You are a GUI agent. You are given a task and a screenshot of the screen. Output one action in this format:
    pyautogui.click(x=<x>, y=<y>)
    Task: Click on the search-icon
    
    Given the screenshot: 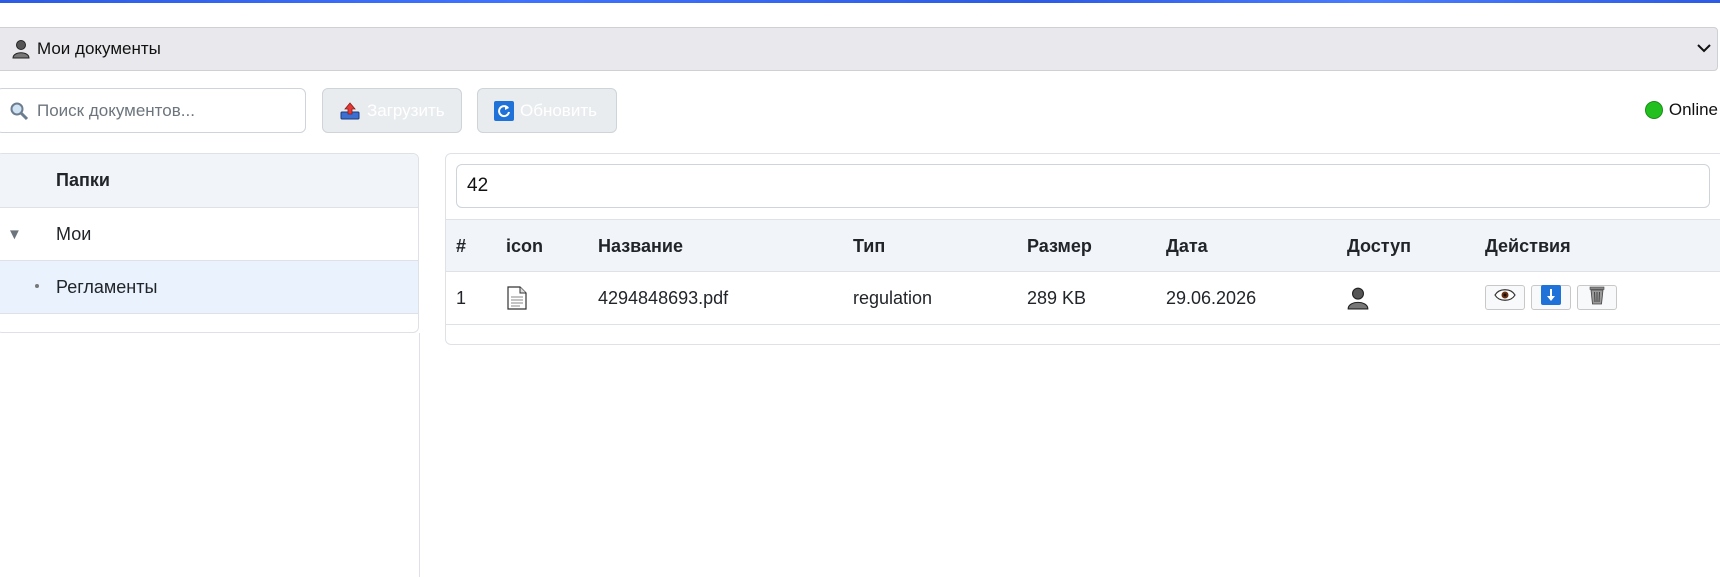 What is the action you would take?
    pyautogui.click(x=19, y=111)
    